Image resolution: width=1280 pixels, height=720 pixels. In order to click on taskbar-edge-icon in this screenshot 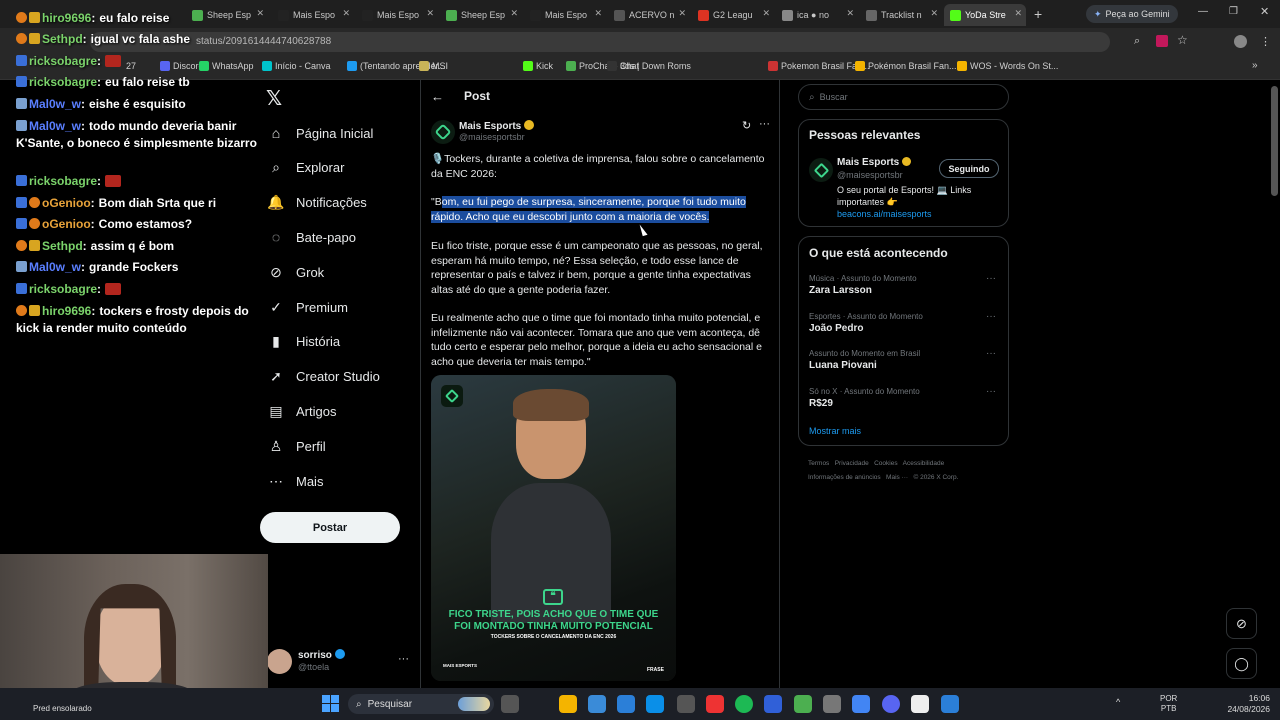, I will do `click(626, 704)`.